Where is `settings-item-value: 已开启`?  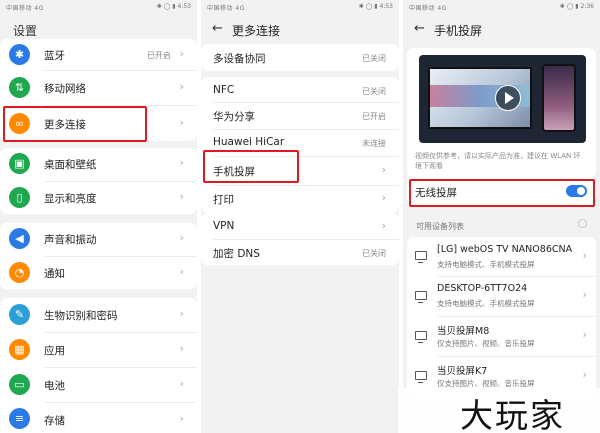 settings-item-value: 已开启 is located at coordinates (159, 55).